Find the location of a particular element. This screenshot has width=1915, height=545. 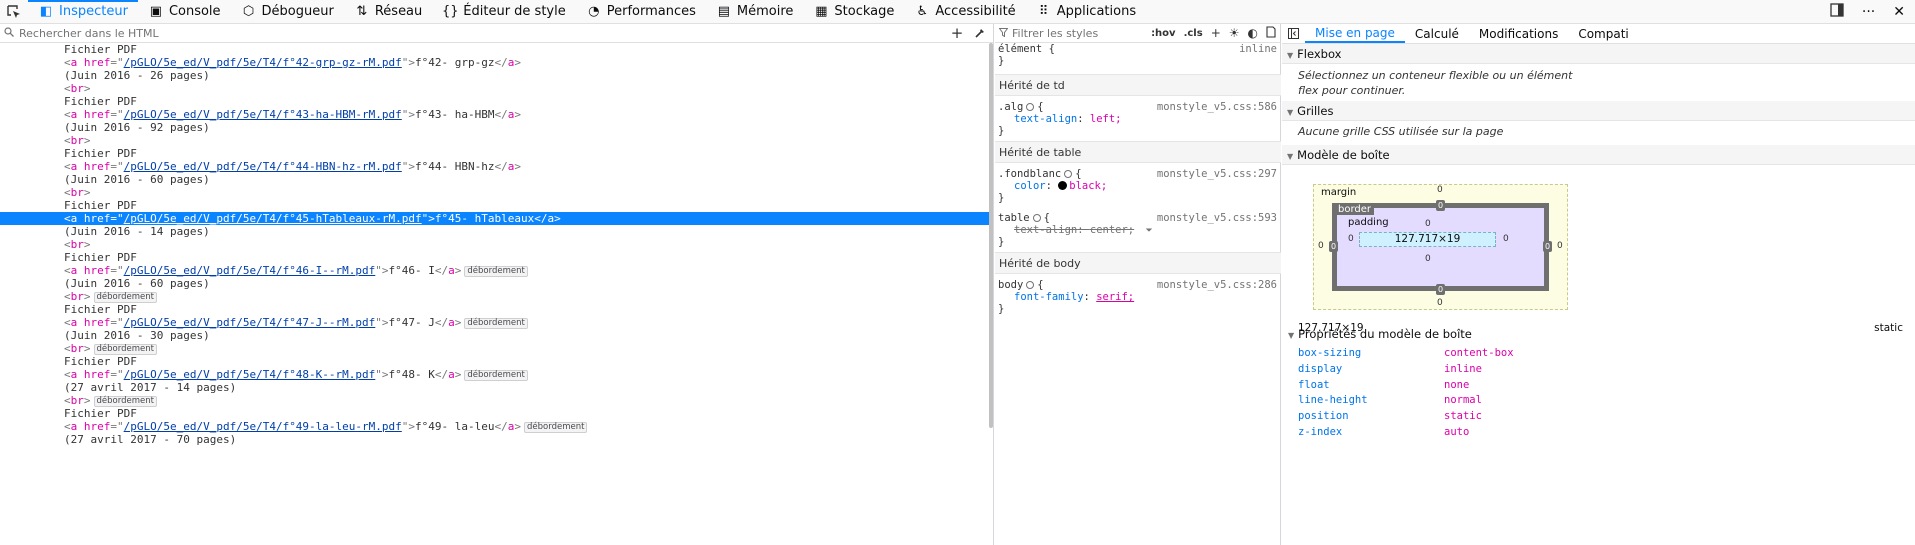

hover-state-button: :hov is located at coordinates (1163, 33).